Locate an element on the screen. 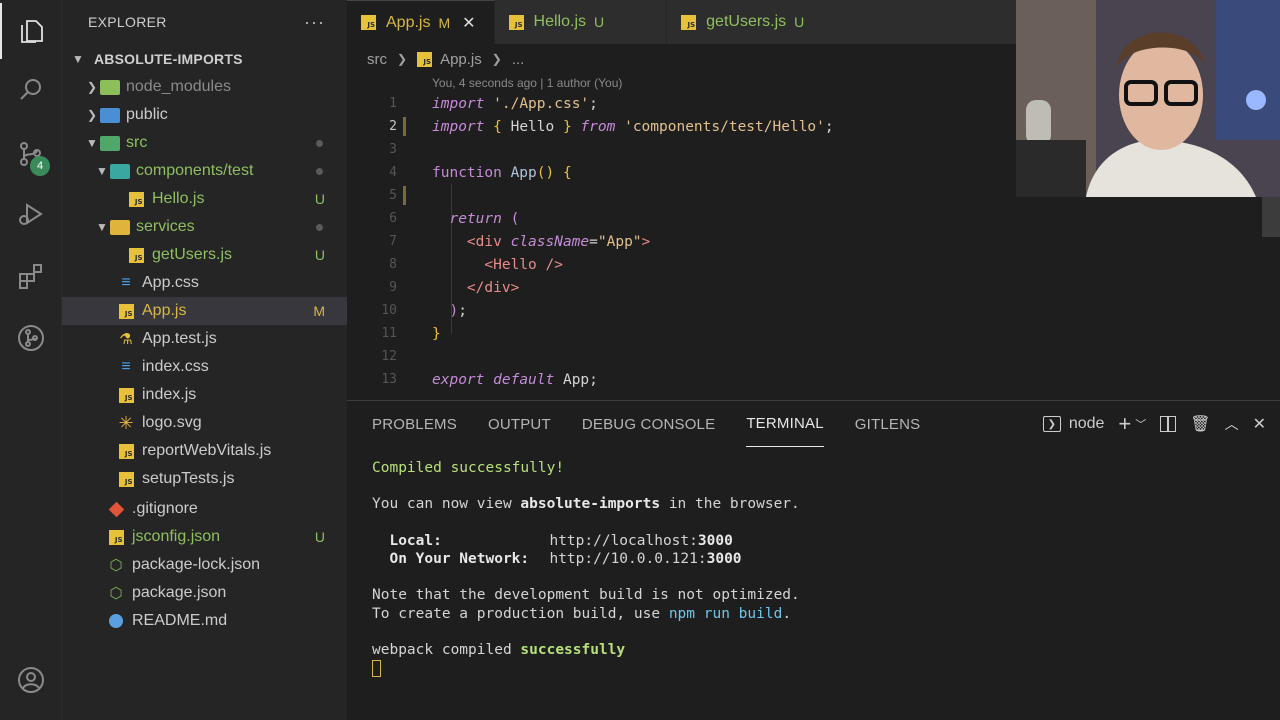 Image resolution: width=1280 pixels, height=720 pixels. run-debug-icon is located at coordinates (31, 214).